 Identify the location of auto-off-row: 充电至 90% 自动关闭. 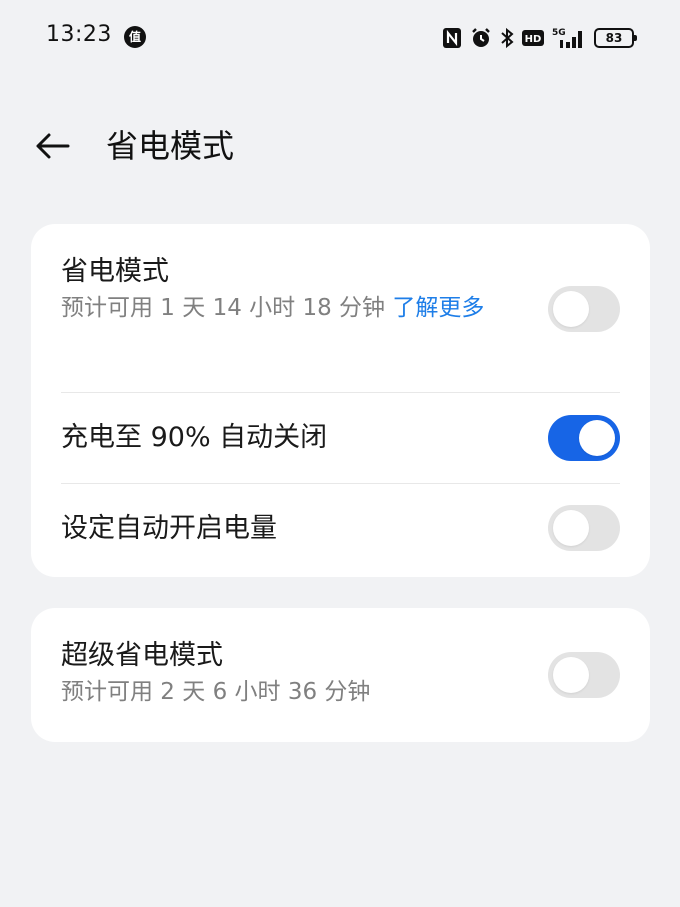
(340, 438).